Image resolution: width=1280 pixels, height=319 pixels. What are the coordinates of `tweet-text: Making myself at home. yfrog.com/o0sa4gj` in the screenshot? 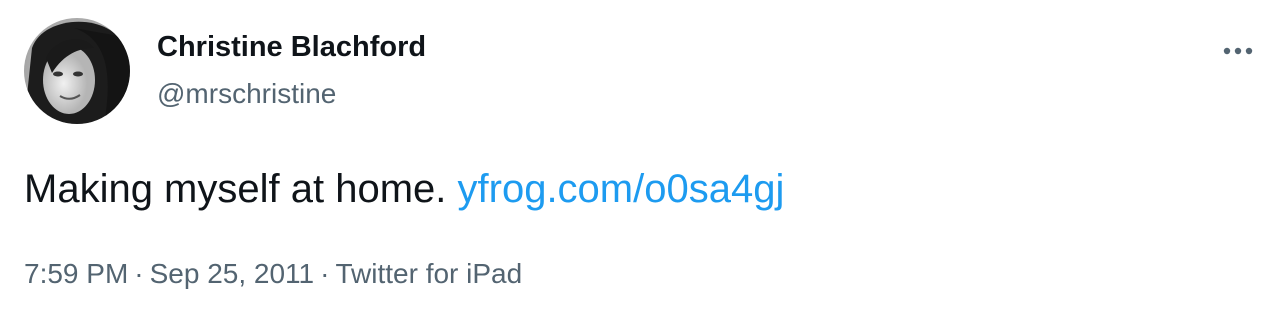 It's located at (404, 189).